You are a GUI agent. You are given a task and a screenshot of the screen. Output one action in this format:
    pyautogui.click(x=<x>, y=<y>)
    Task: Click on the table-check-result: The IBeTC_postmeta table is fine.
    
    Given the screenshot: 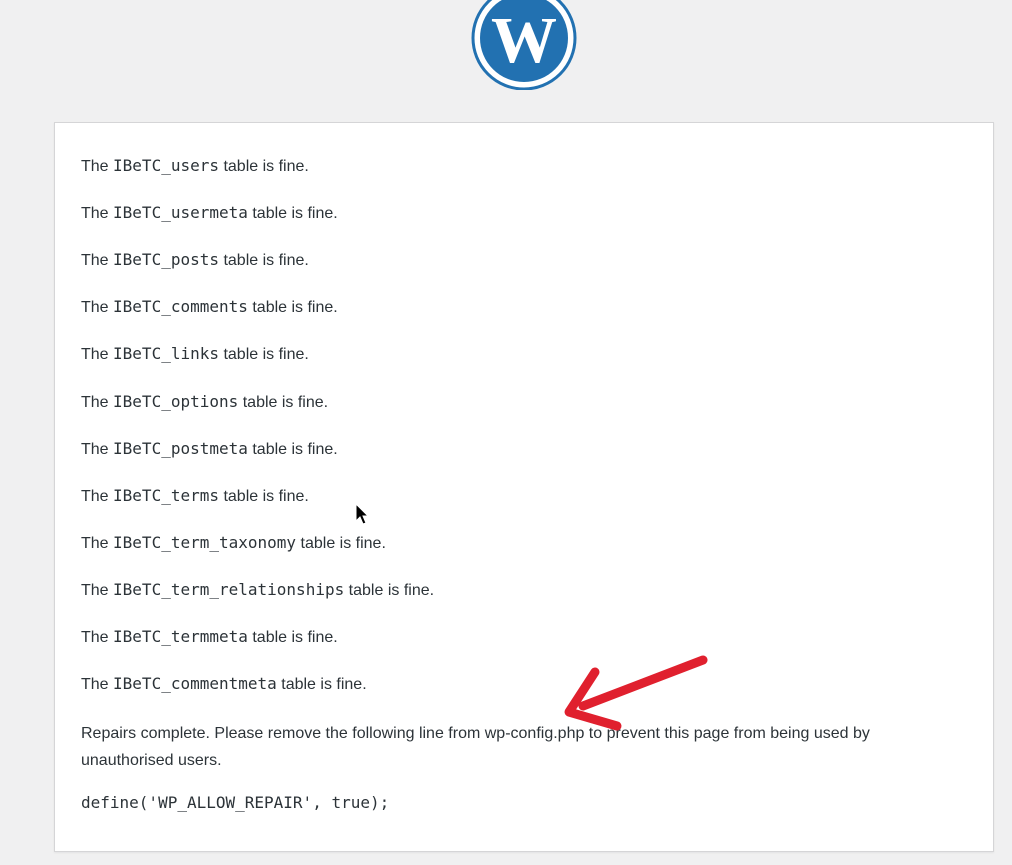 What is the action you would take?
    pyautogui.click(x=209, y=449)
    